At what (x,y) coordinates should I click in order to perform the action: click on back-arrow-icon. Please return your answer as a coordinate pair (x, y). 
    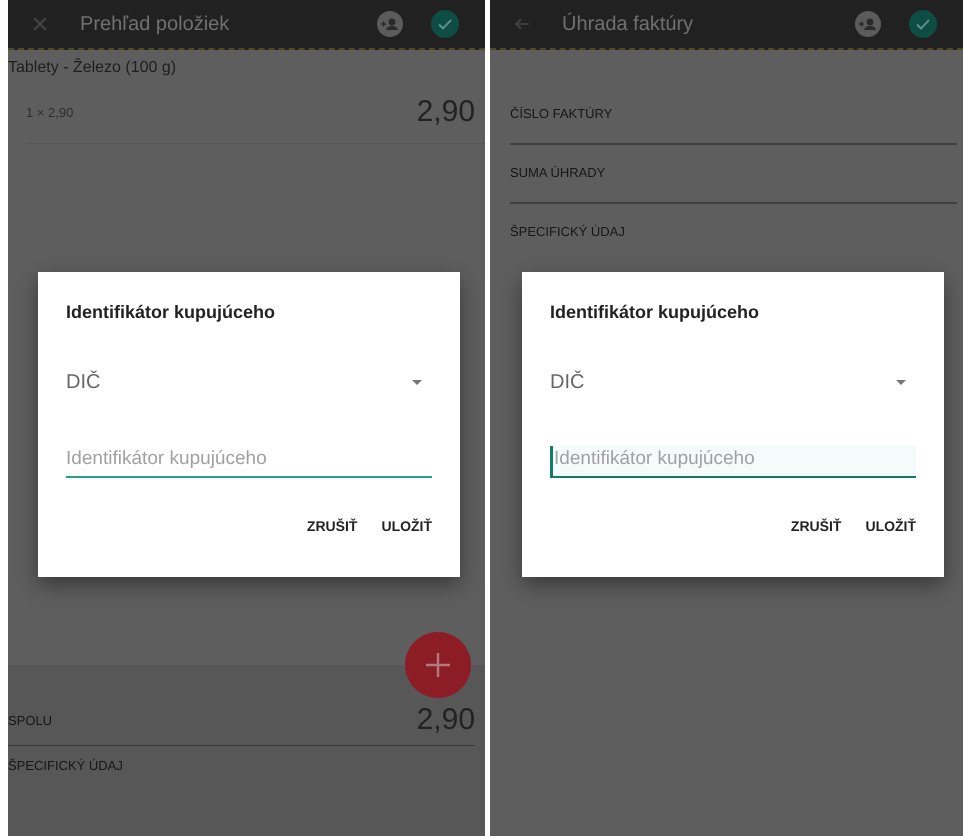
    Looking at the image, I should click on (522, 24).